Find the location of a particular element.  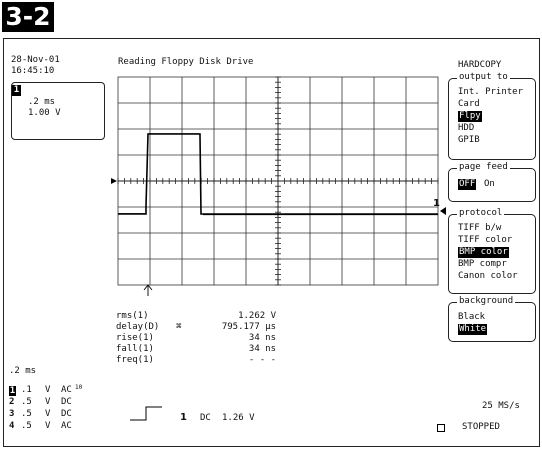

trace-title: Reading Floppy Disk Drive is located at coordinates (186, 62).